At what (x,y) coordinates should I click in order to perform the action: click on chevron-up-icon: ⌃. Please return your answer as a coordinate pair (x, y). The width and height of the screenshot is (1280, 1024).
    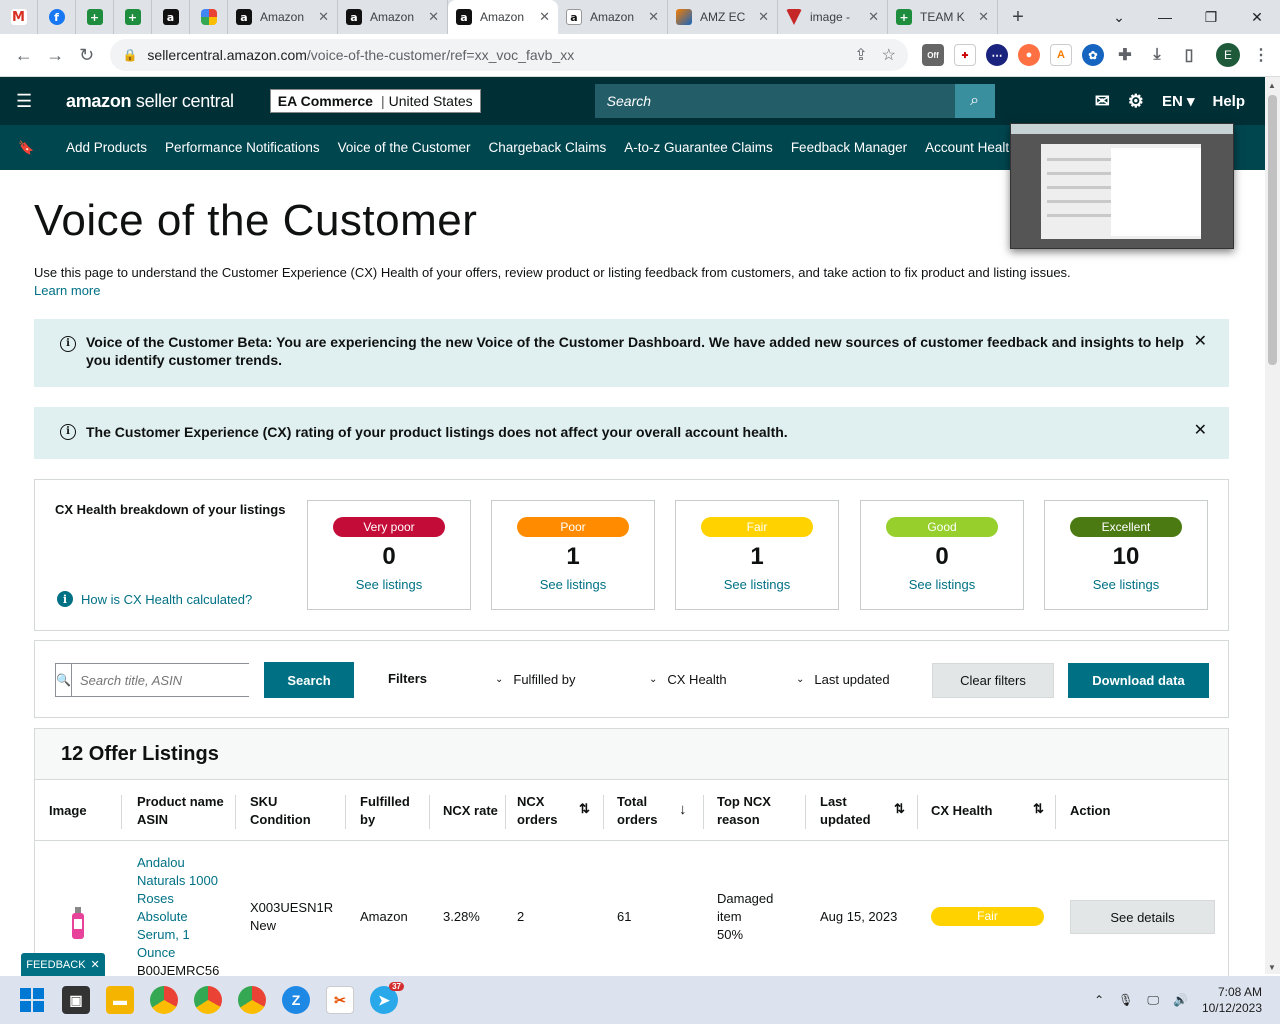
    Looking at the image, I should click on (1099, 1000).